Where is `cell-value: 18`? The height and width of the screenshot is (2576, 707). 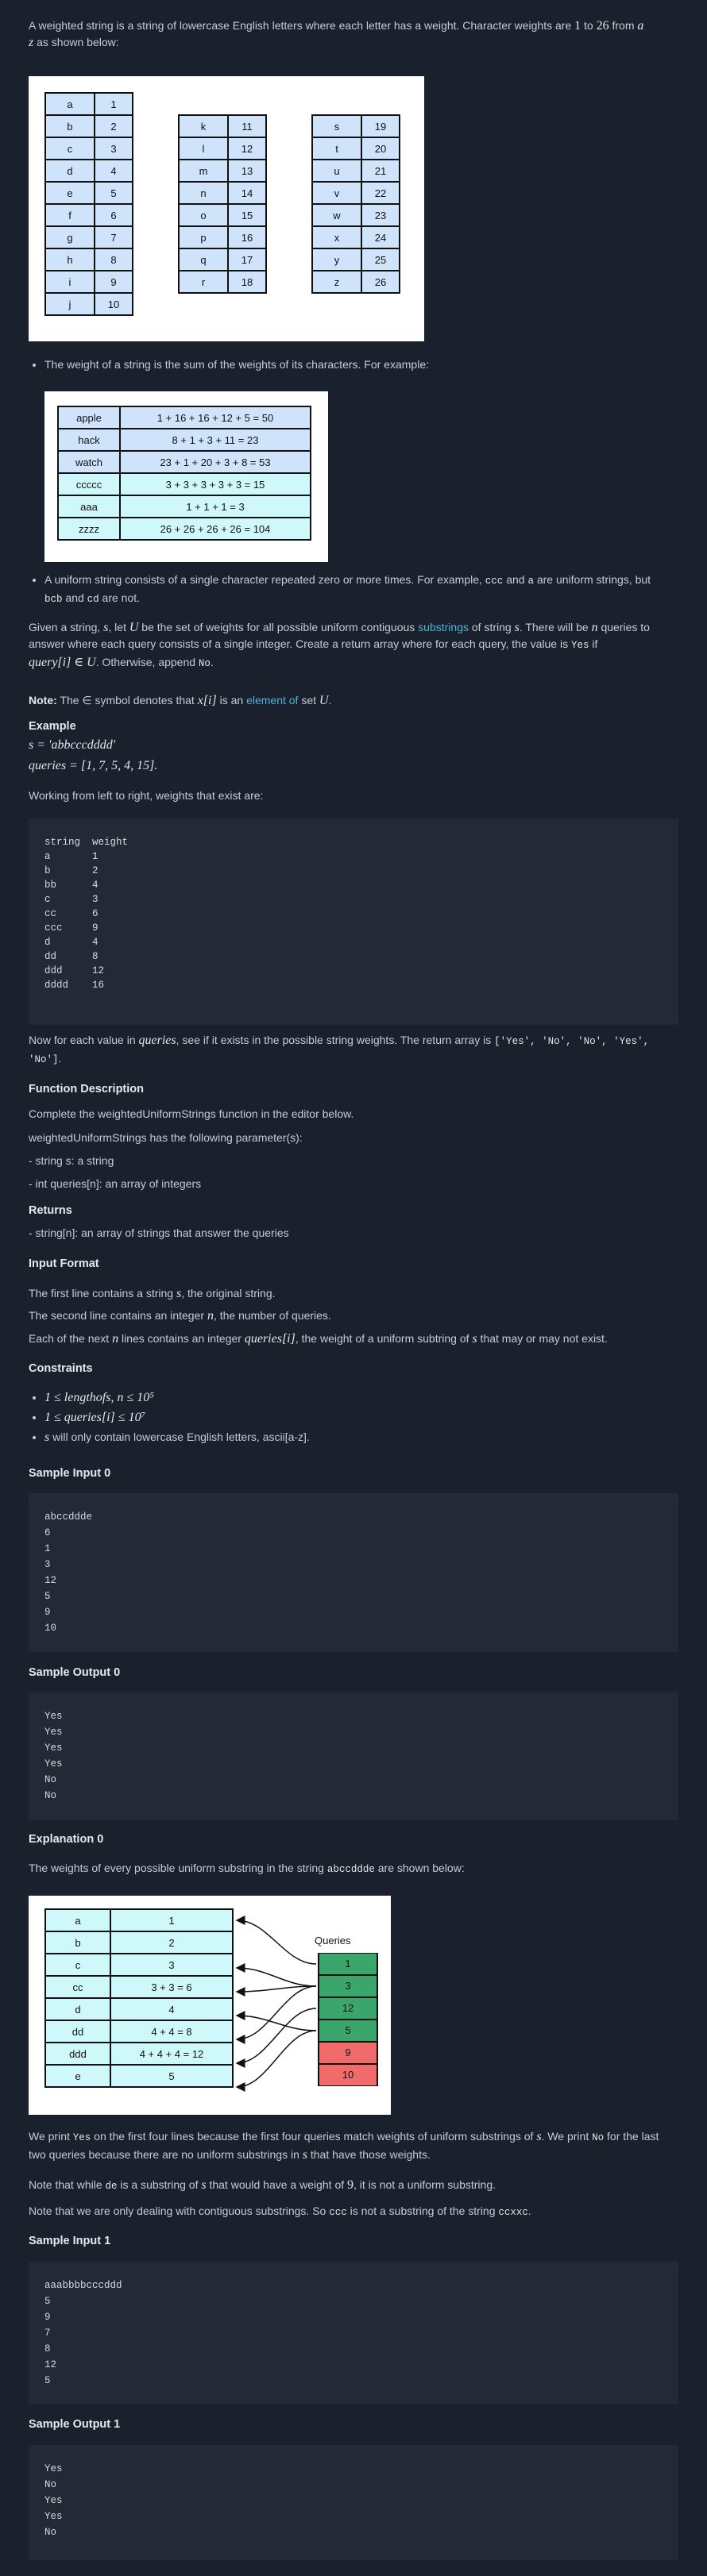
cell-value: 18 is located at coordinates (247, 282).